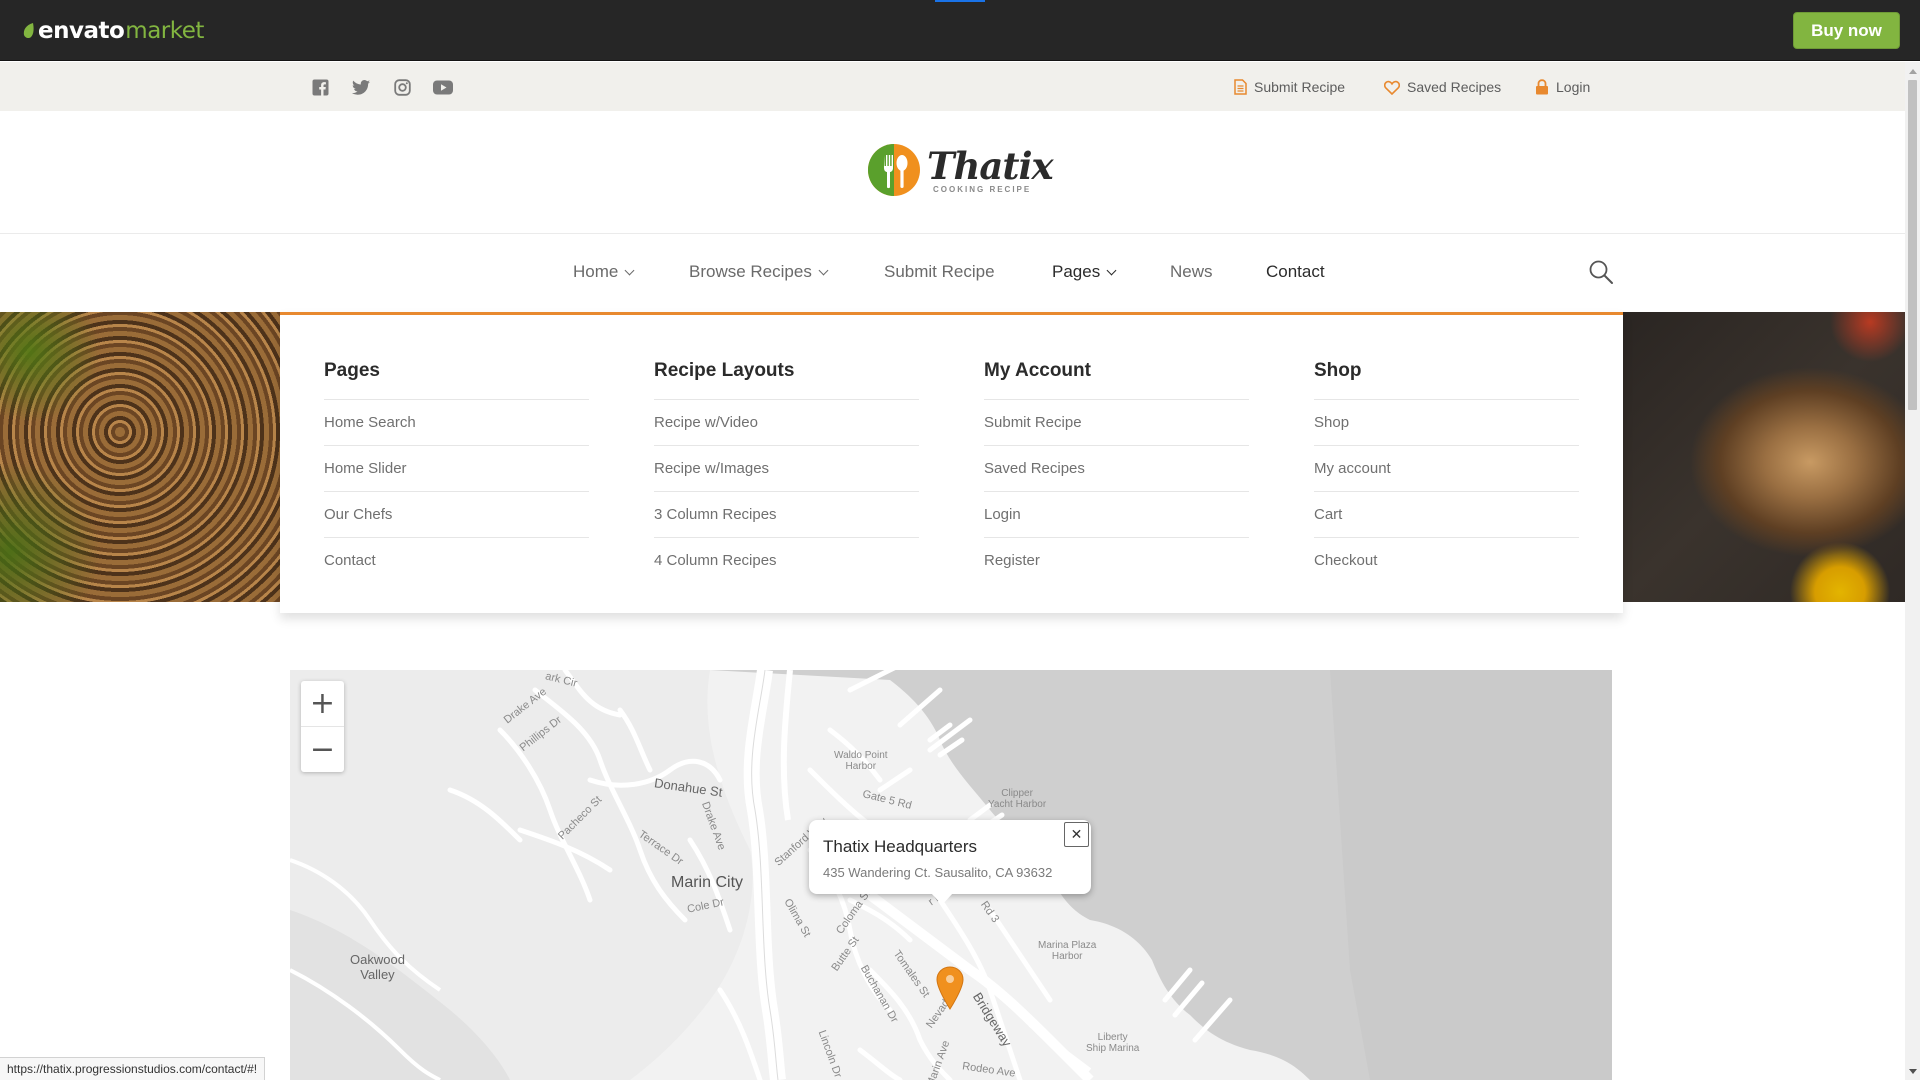  Describe the element at coordinates (361, 87) in the screenshot. I see `twitter-icon` at that location.